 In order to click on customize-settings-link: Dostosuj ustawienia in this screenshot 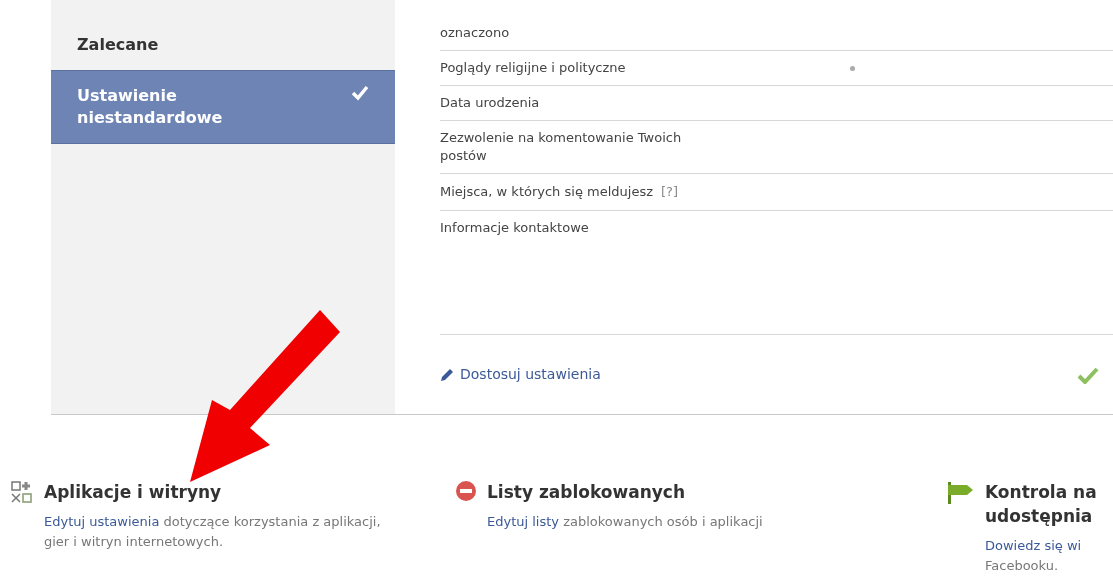, I will do `click(520, 374)`.